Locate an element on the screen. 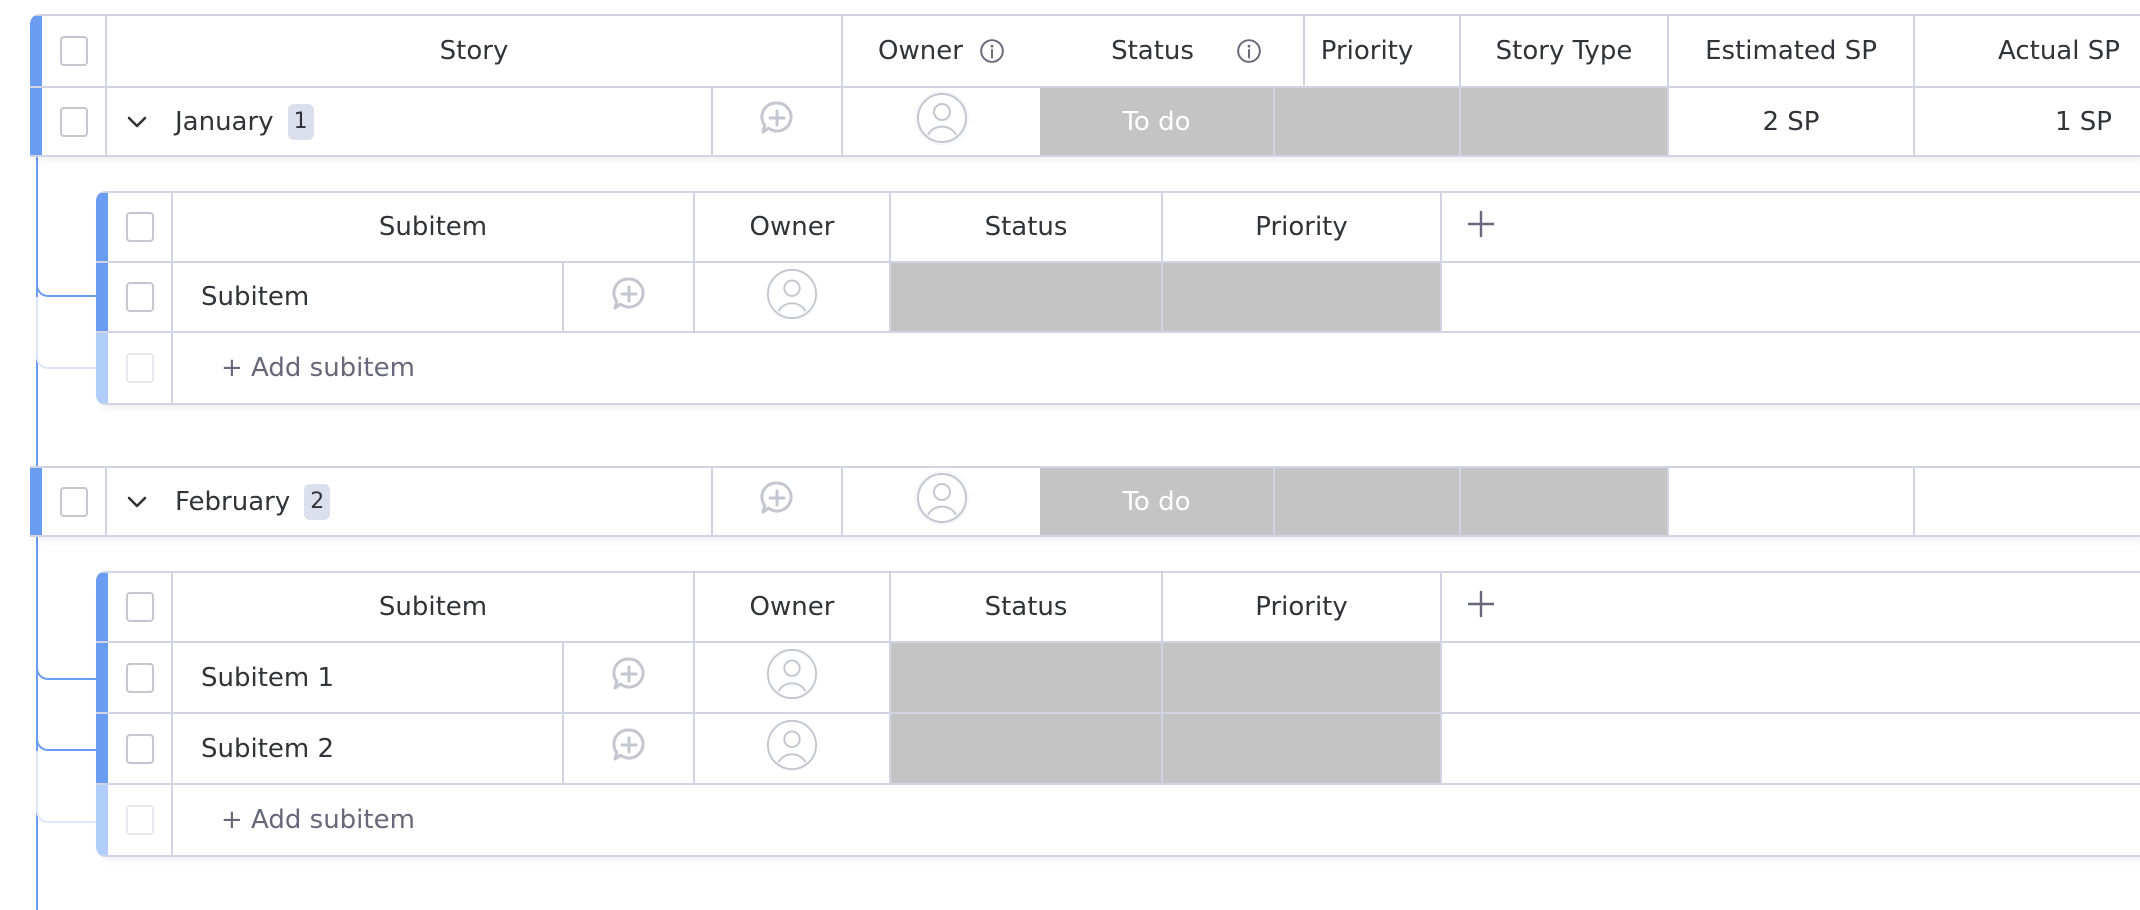  subitem-row: Subitem 2 is located at coordinates (1118, 749).